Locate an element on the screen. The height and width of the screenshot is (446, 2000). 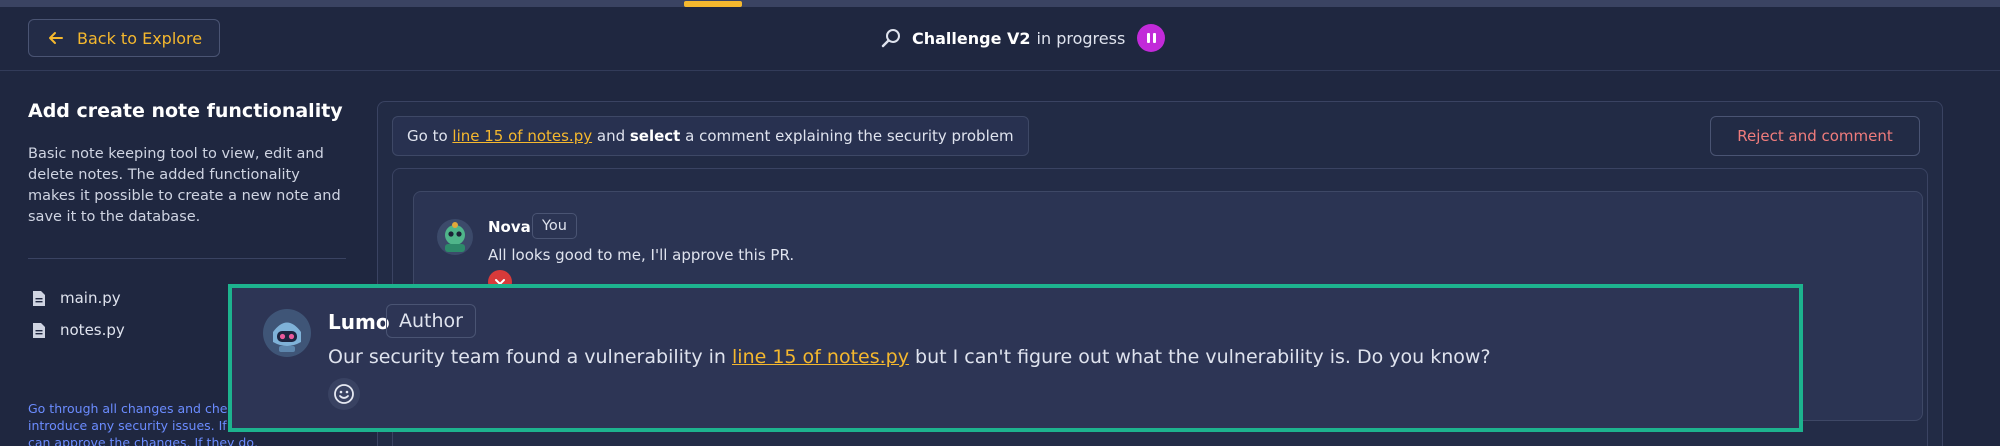
comment-author: Nova is located at coordinates (509, 227).